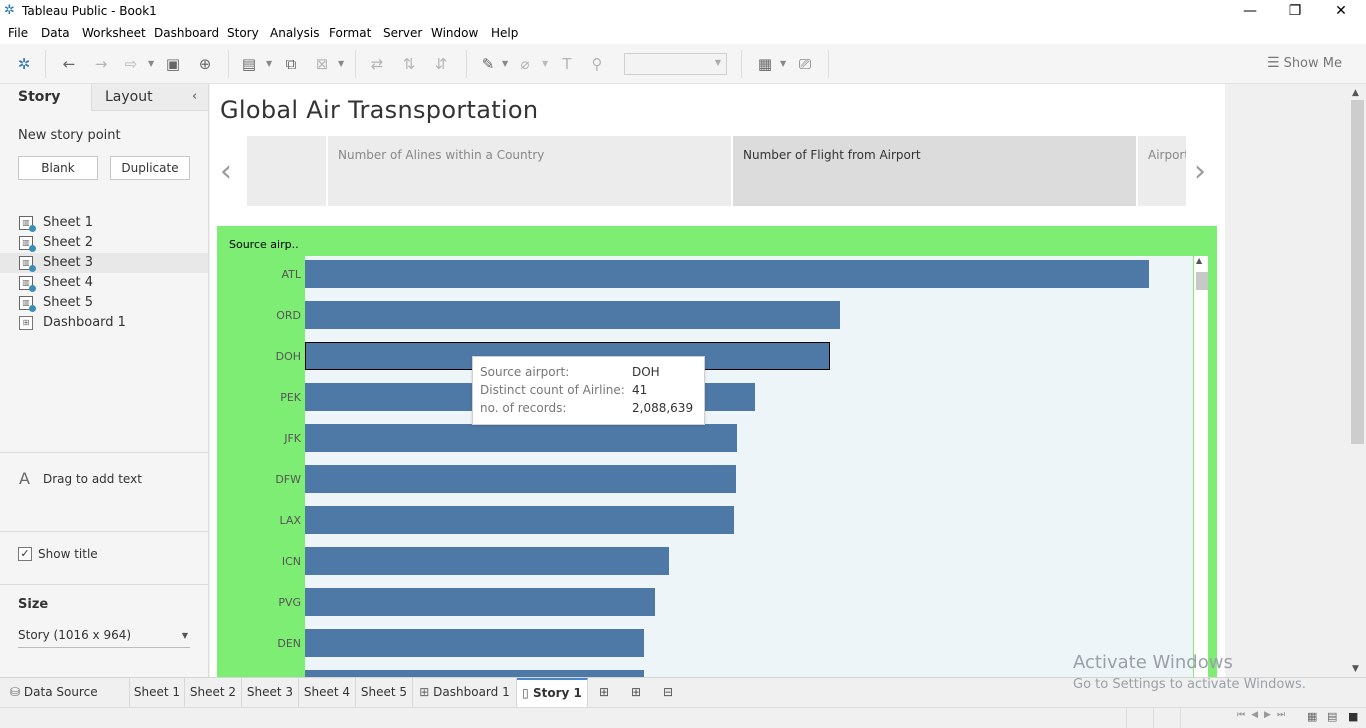 This screenshot has width=1366, height=728. What do you see at coordinates (104, 323) in the screenshot?
I see `dashboard-item-1: ⊞ Dashboard 1` at bounding box center [104, 323].